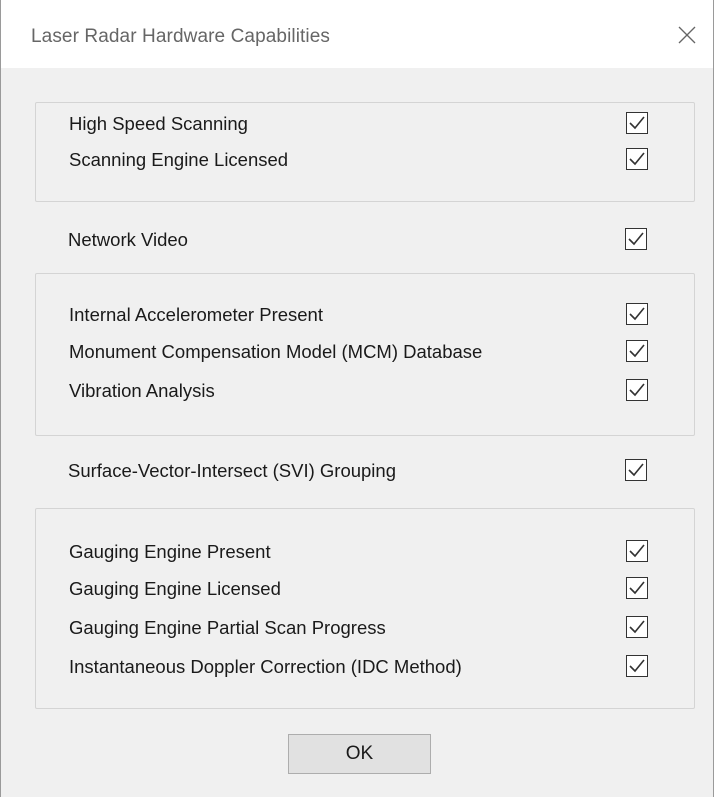 The image size is (714, 797). Describe the element at coordinates (179, 159) in the screenshot. I see `capability-label: Scanning Engine Licensed` at that location.